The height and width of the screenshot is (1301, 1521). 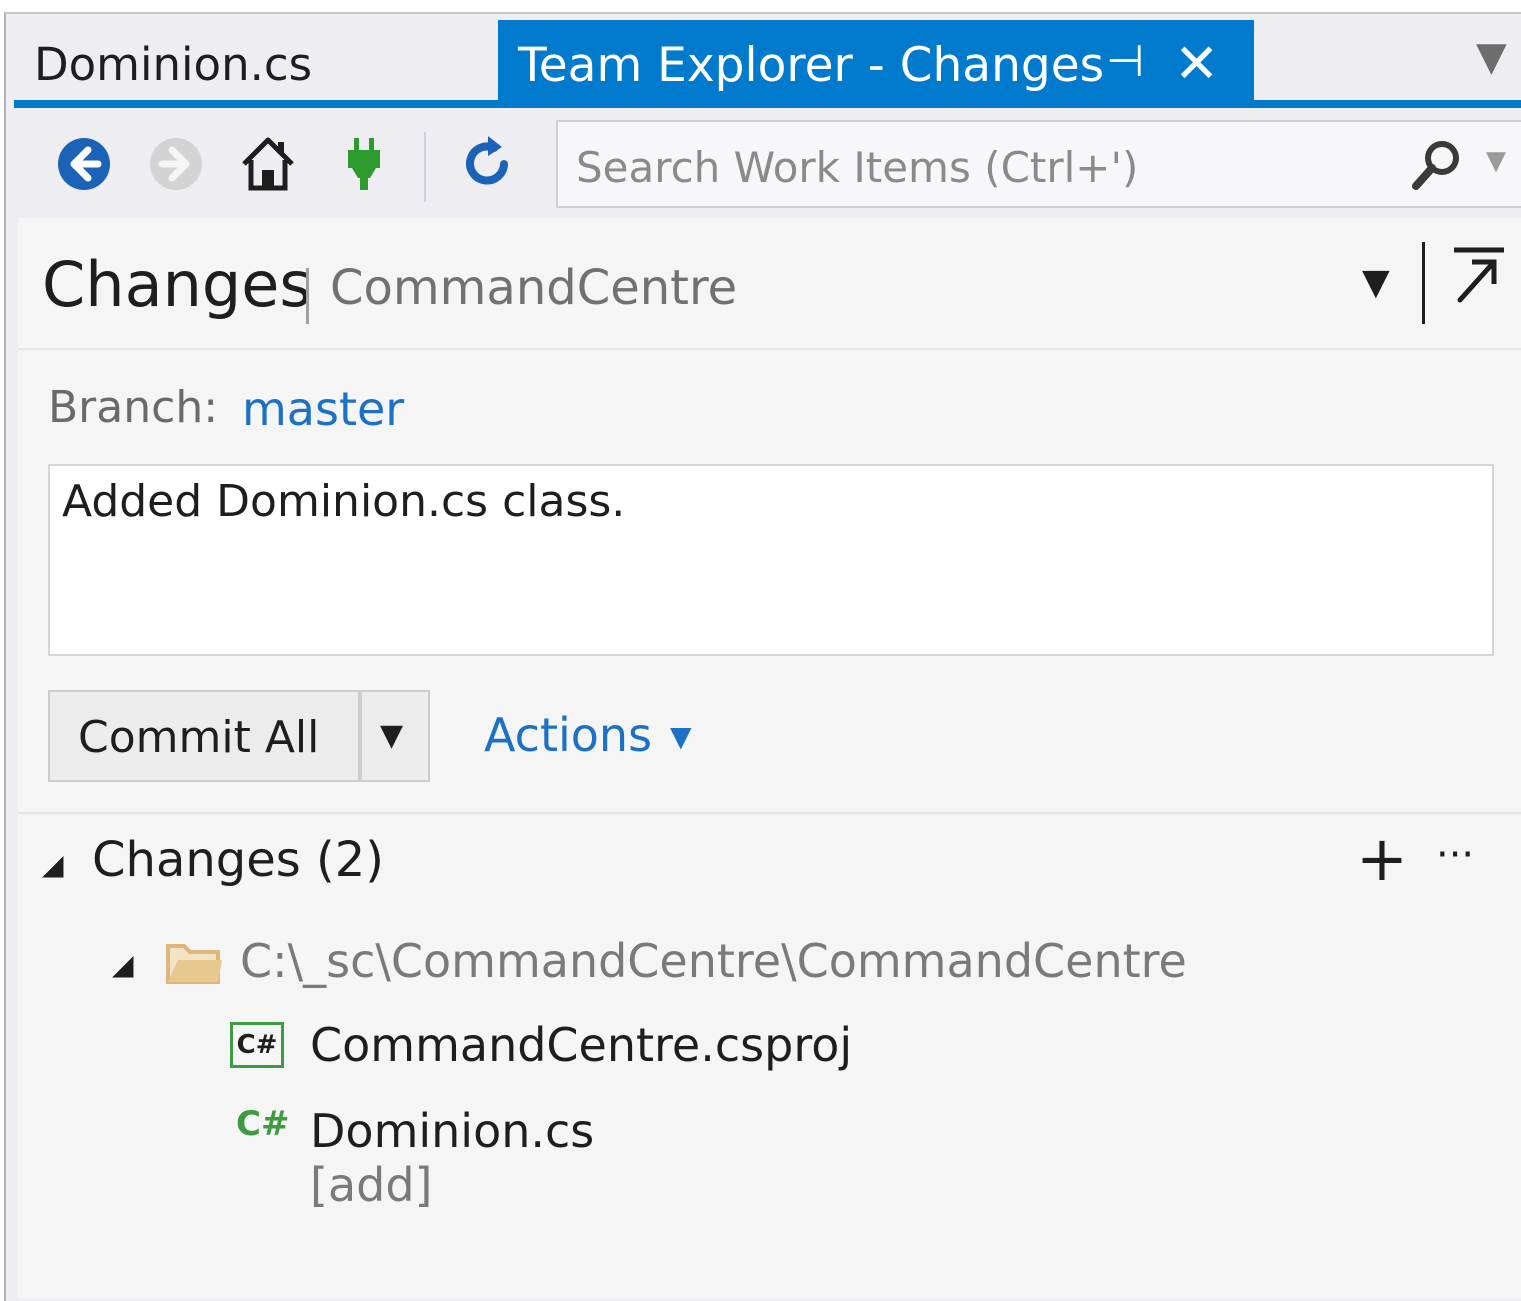 I want to click on search-input, so click(x=986, y=167).